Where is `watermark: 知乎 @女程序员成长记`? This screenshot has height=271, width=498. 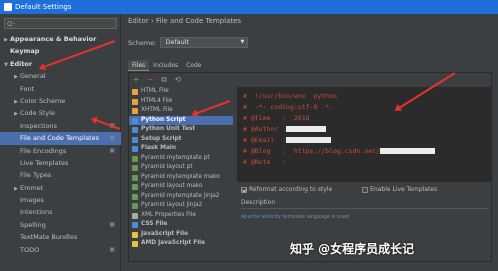 watermark: 知乎 @女程序员成长记 is located at coordinates (352, 249).